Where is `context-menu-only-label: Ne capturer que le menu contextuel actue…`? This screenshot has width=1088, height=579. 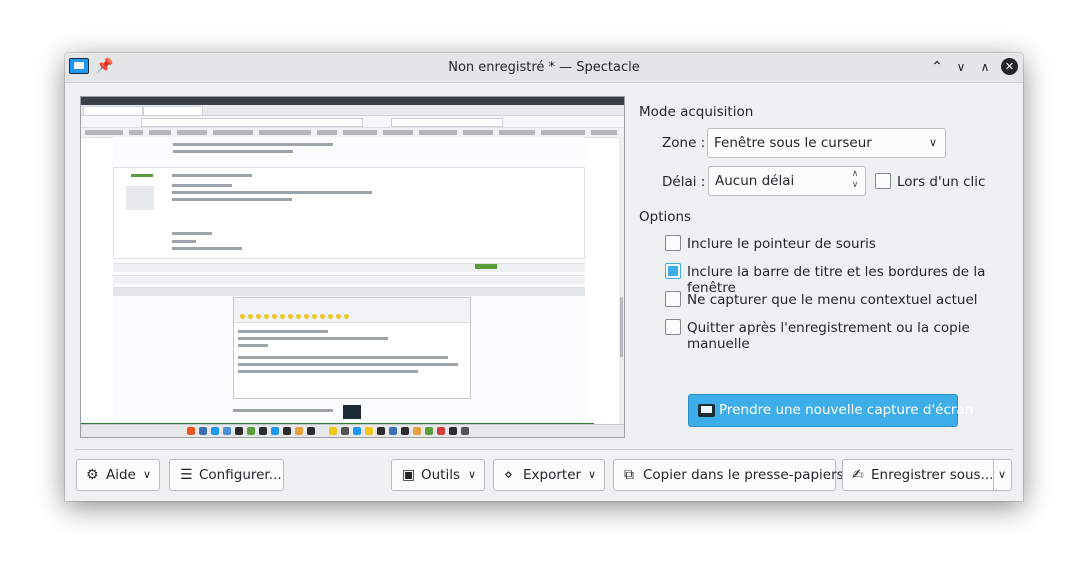 context-menu-only-label: Ne capturer que le menu contextuel actue… is located at coordinates (832, 300).